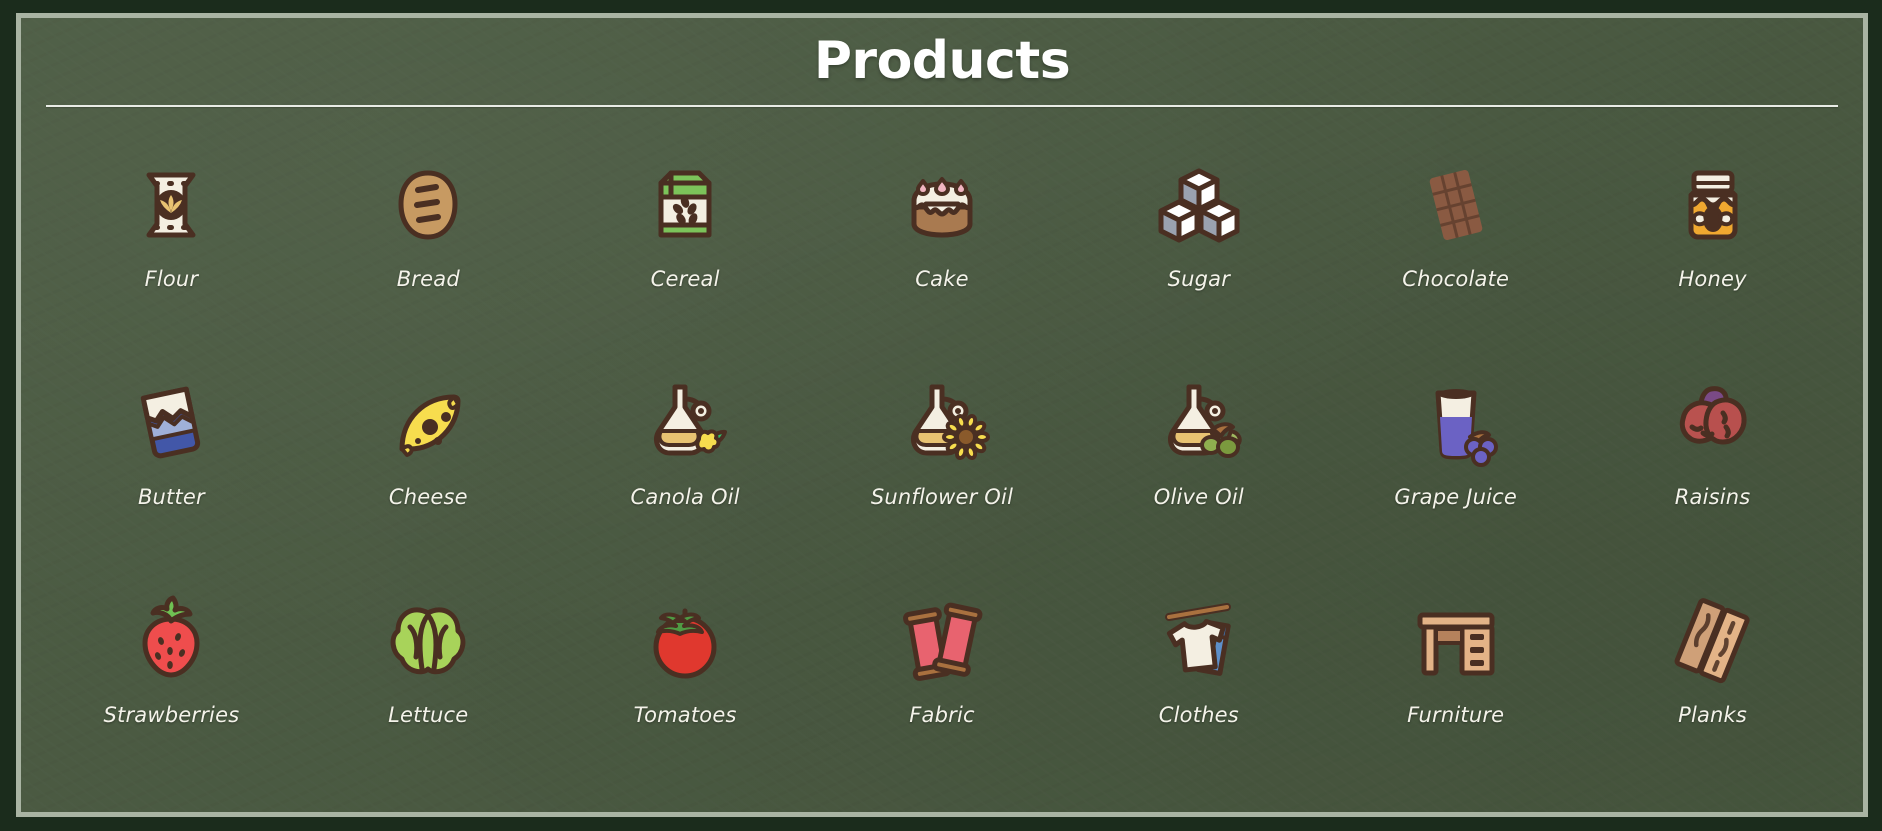  Describe the element at coordinates (428, 279) in the screenshot. I see `product-label: Bread` at that location.